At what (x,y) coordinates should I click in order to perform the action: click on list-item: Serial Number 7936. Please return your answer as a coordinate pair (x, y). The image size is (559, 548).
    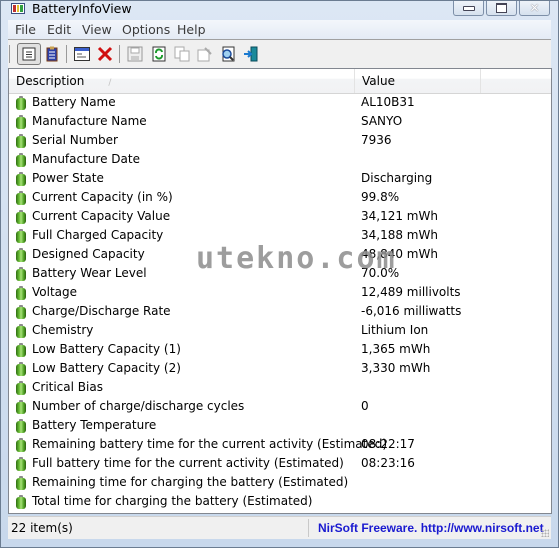
    Looking at the image, I should click on (280, 140).